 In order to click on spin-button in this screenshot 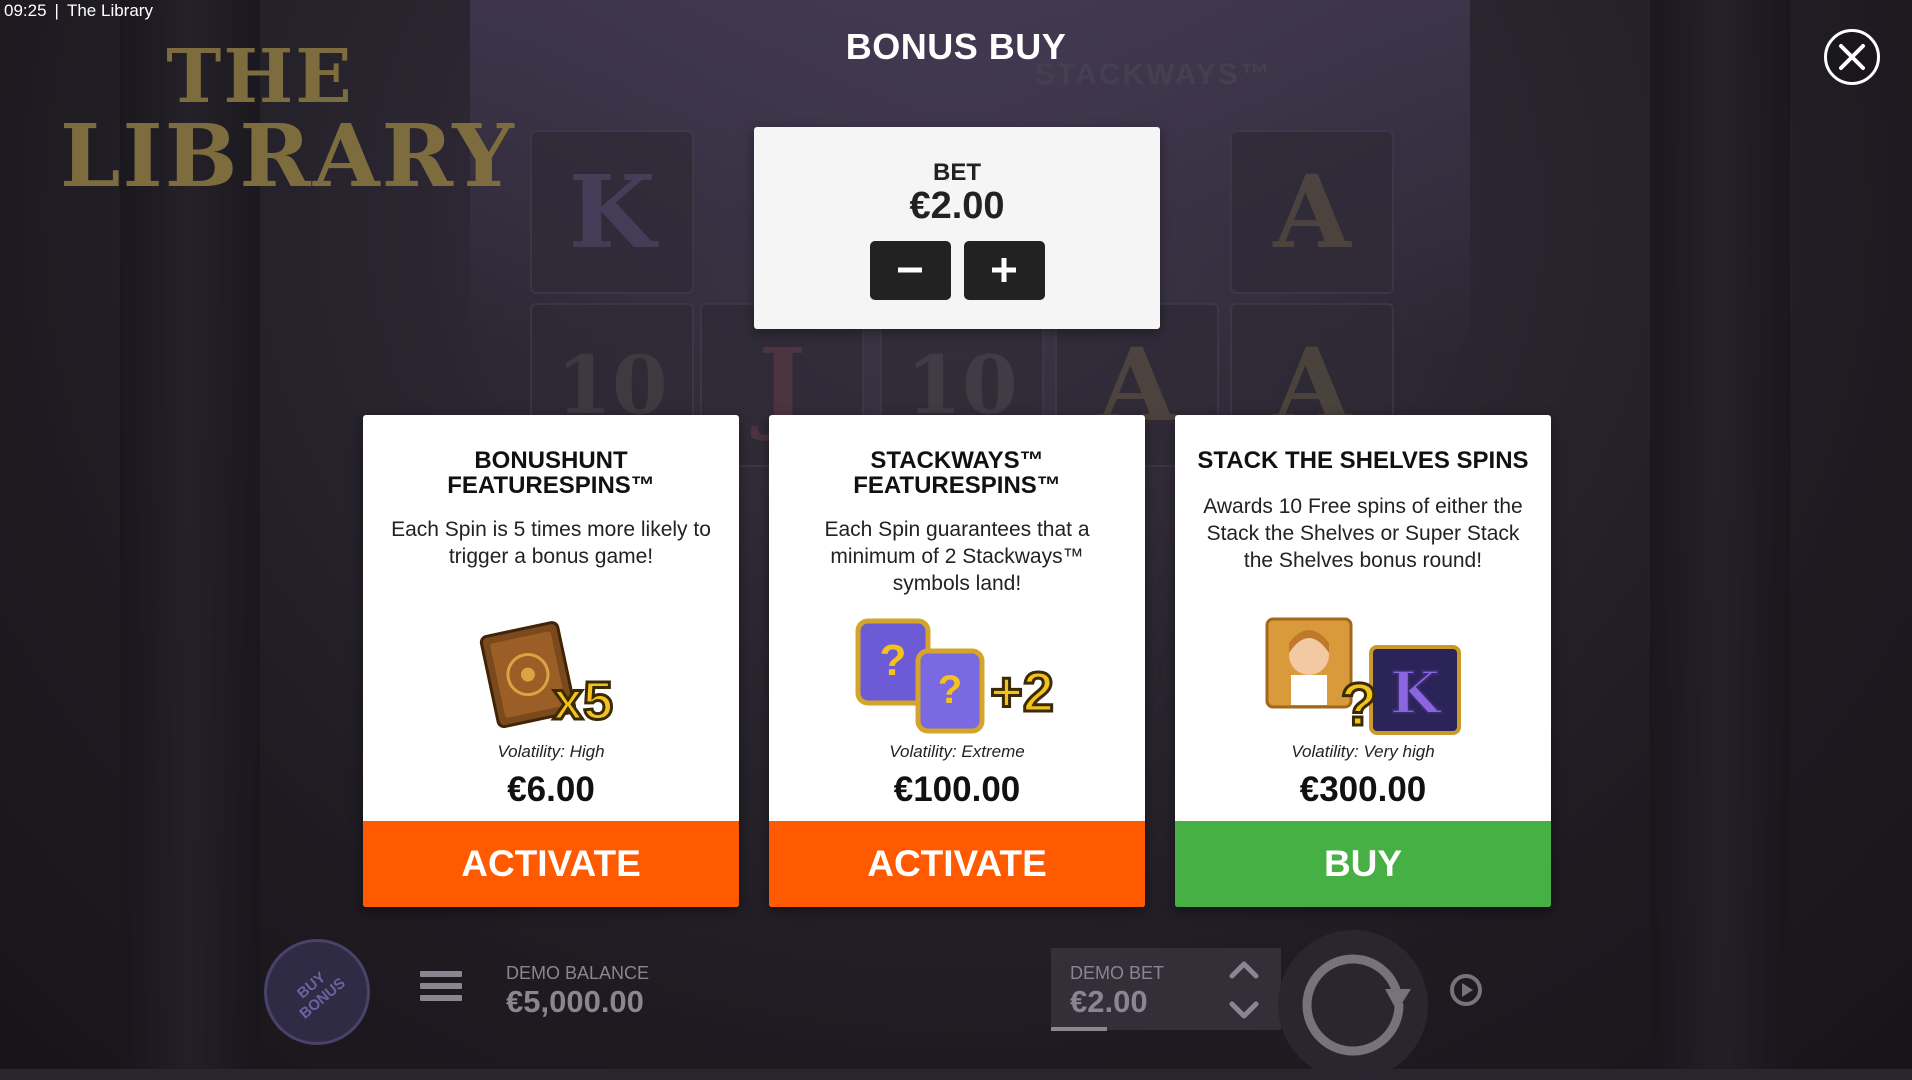, I will do `click(1353, 1005)`.